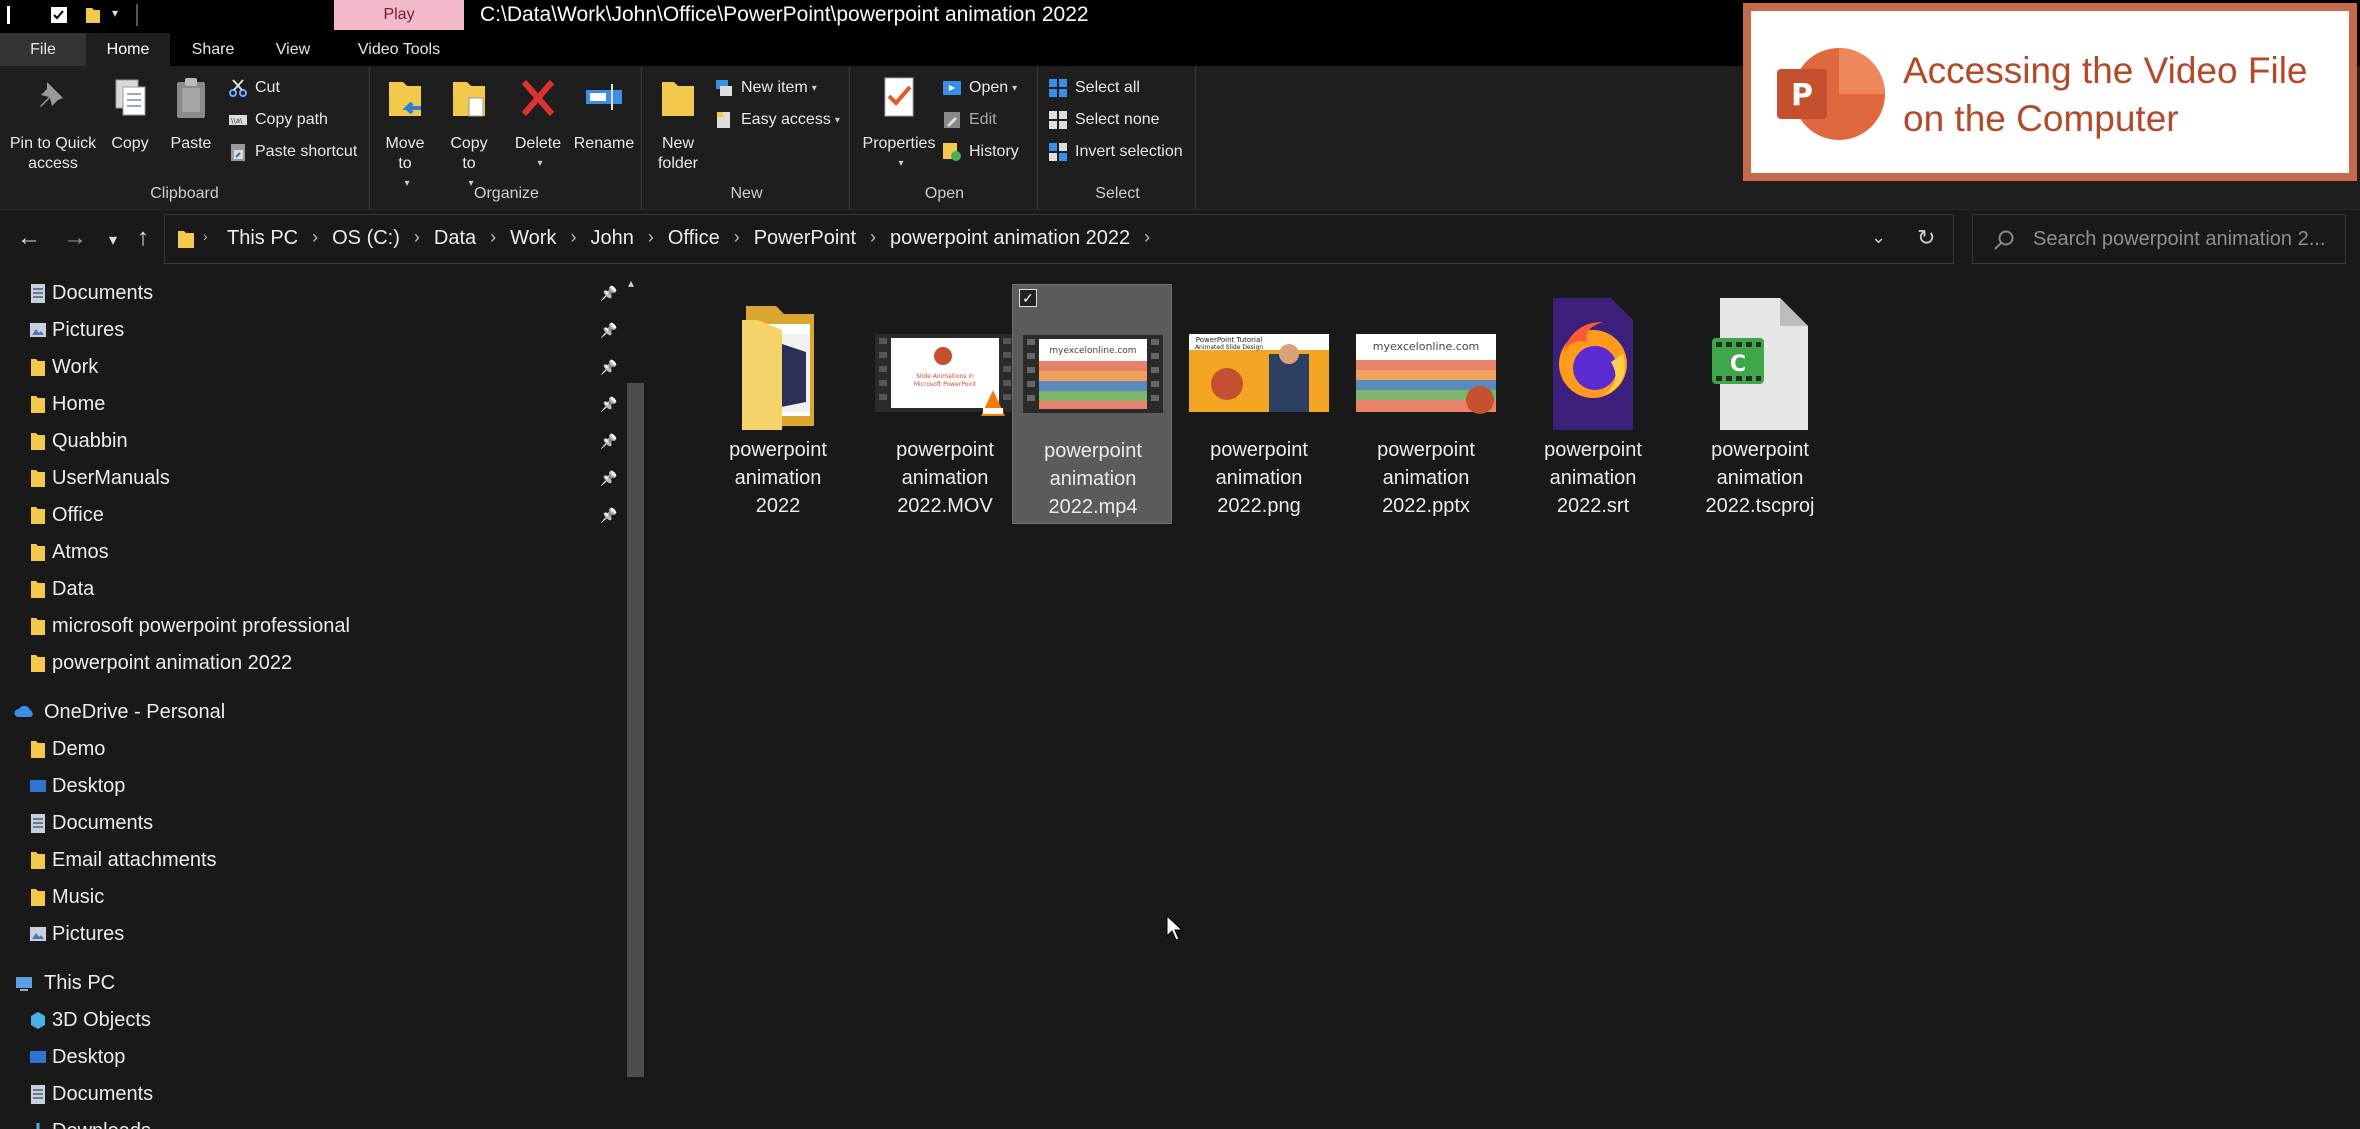 The image size is (2360, 1129). Describe the element at coordinates (310, 478) in the screenshot. I see `sidebar-item: UserManuals 📌` at that location.